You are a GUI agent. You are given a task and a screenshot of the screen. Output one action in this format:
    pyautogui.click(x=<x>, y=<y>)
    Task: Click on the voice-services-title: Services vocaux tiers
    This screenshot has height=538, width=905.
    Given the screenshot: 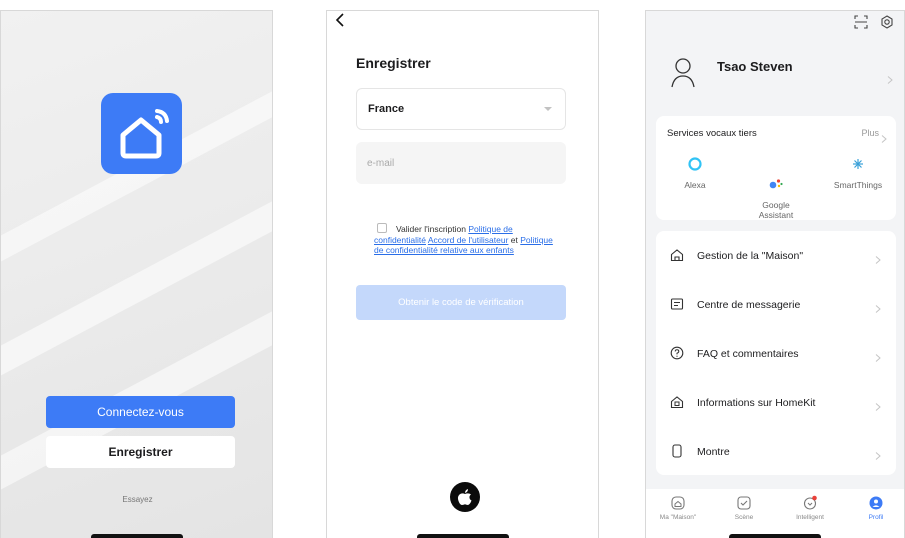 What is the action you would take?
    pyautogui.click(x=712, y=133)
    